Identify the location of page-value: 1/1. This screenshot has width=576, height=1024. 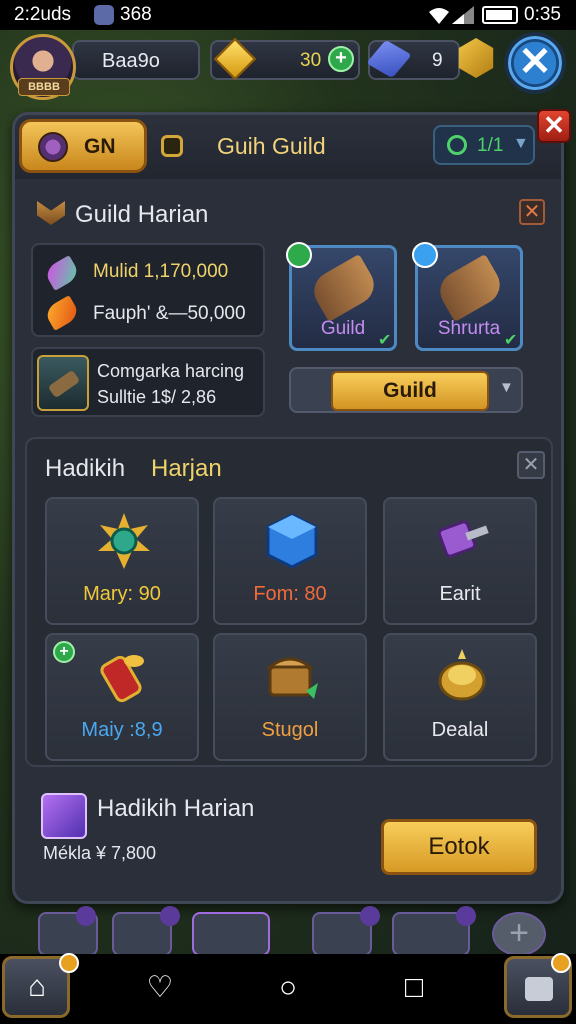
(490, 145).